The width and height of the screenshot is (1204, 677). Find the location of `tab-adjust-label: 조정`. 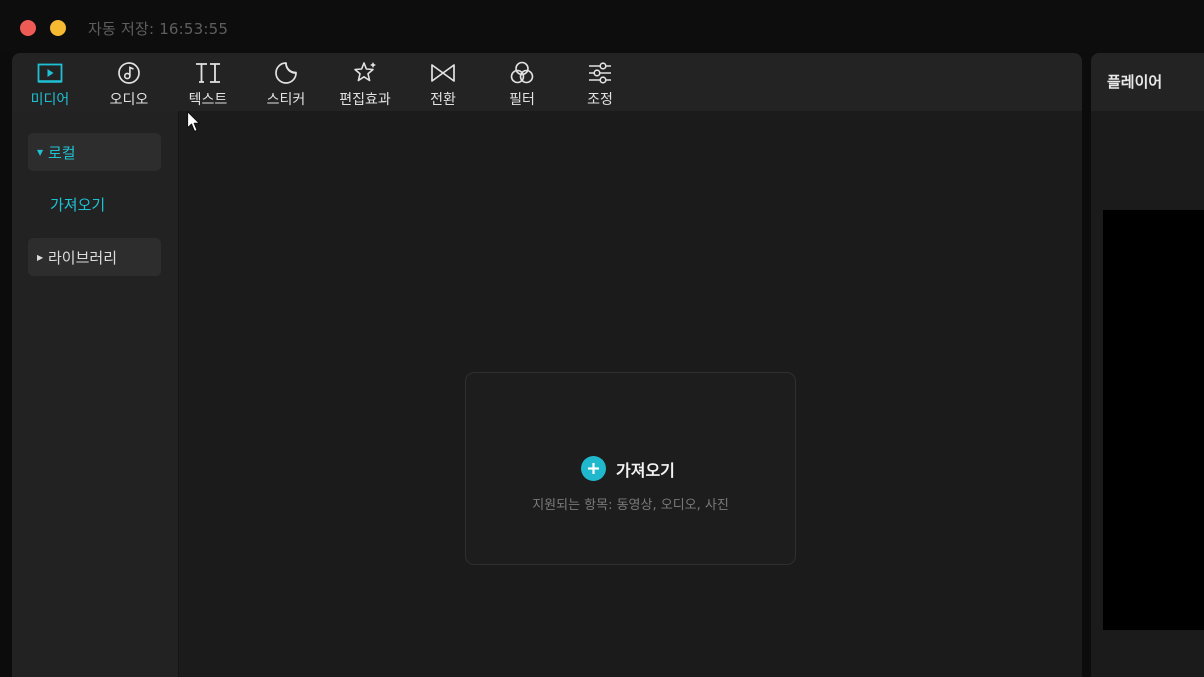

tab-adjust-label: 조정 is located at coordinates (600, 100).